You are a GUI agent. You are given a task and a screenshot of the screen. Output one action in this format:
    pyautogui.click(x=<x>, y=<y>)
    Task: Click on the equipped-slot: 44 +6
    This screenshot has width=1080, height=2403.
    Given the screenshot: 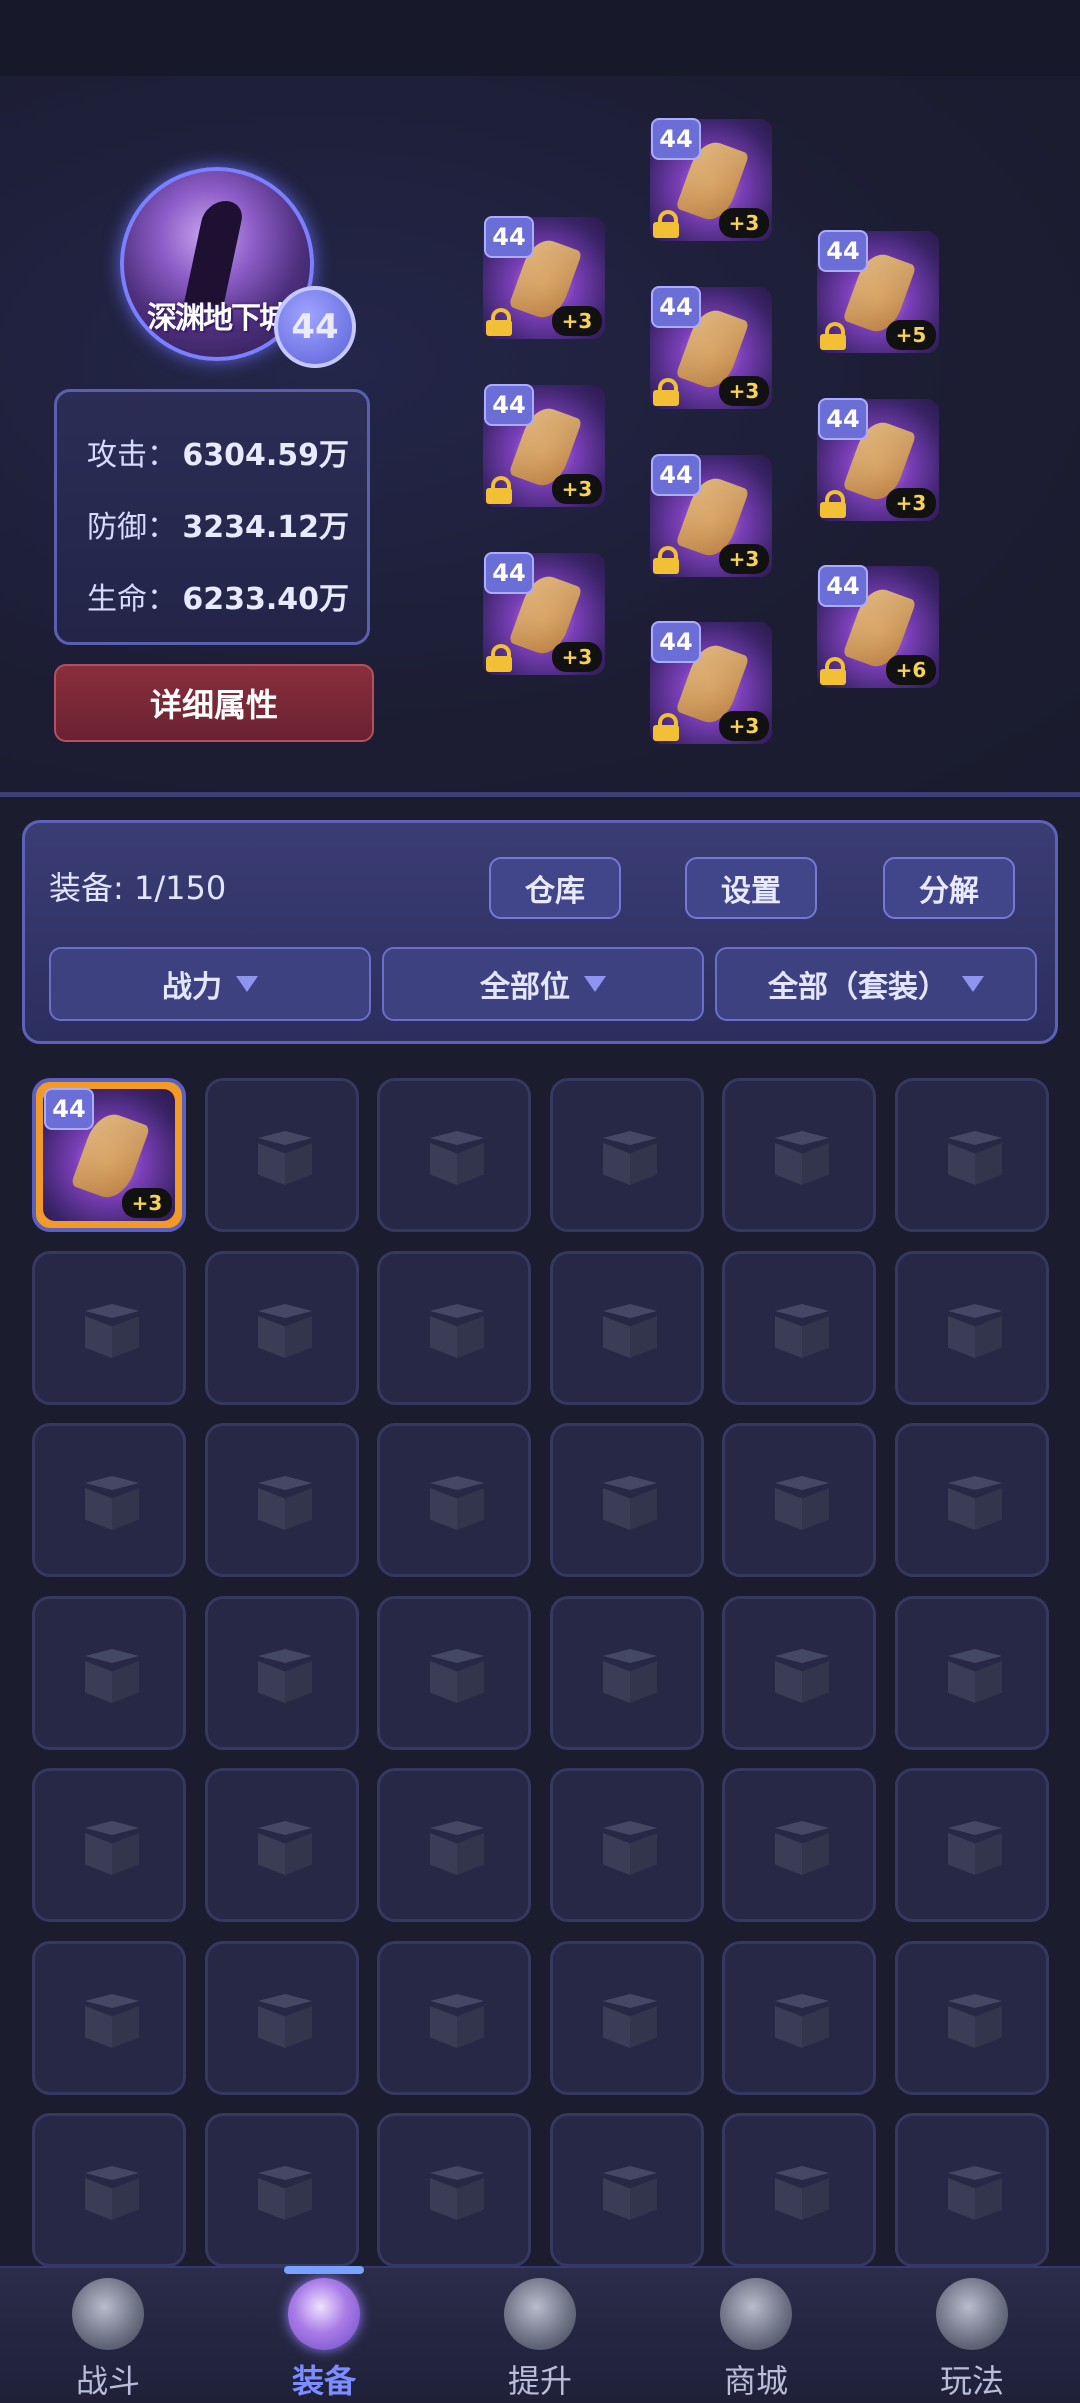 What is the action you would take?
    pyautogui.click(x=878, y=627)
    